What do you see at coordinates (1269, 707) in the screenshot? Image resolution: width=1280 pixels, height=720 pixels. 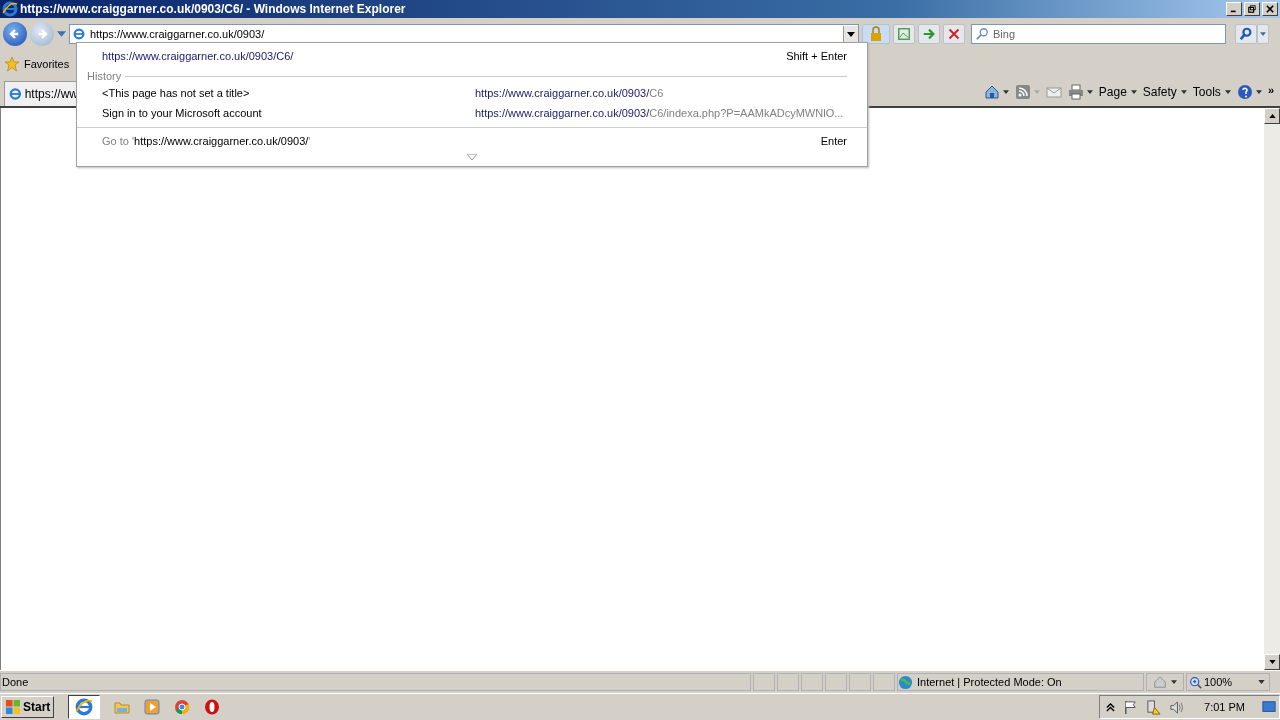 I see `show-desktop-icon` at bounding box center [1269, 707].